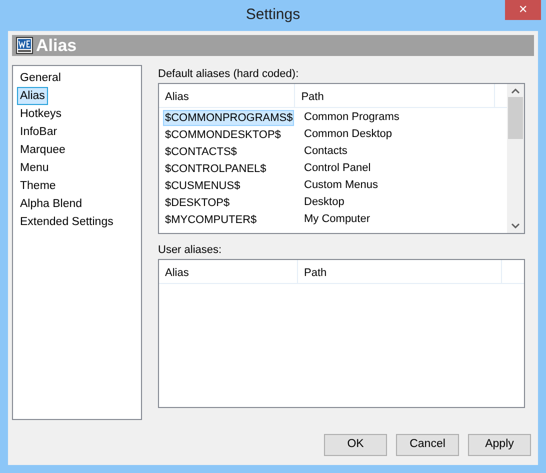  What do you see at coordinates (229, 74) in the screenshot?
I see `default-aliases-label: Default aliases (hard coded):` at bounding box center [229, 74].